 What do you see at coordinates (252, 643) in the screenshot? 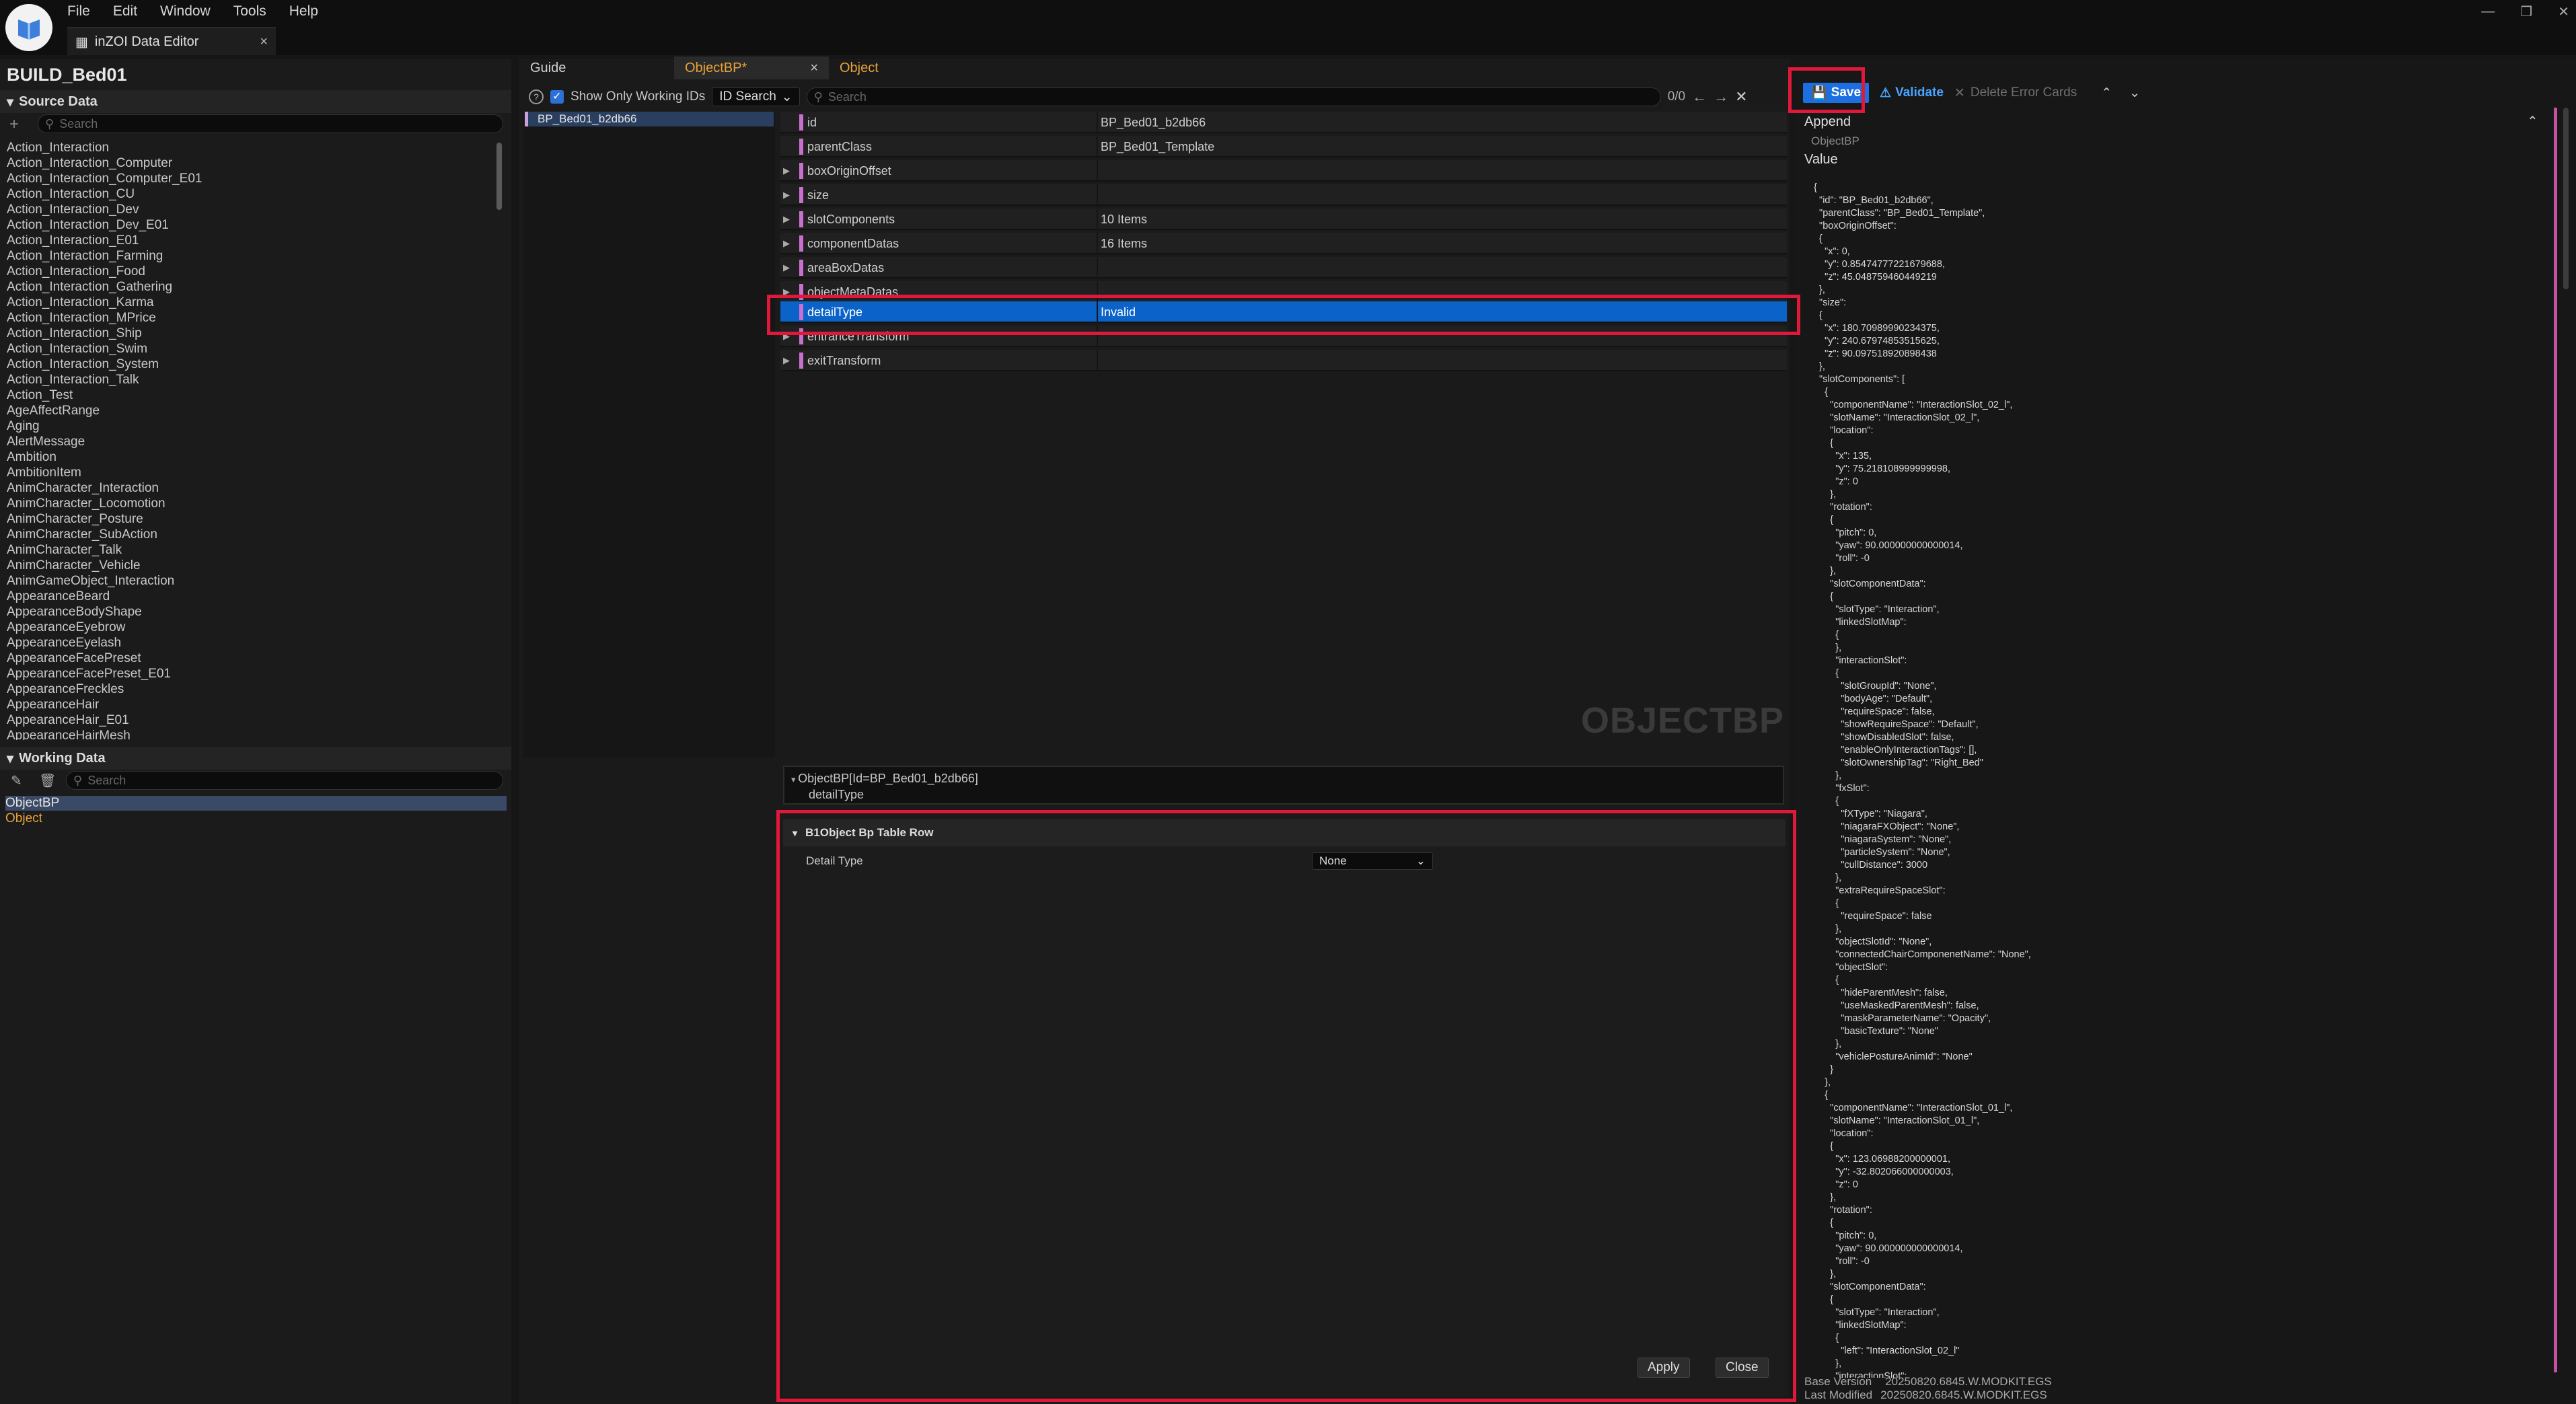
I see `source-item: AppearanceEyelash` at bounding box center [252, 643].